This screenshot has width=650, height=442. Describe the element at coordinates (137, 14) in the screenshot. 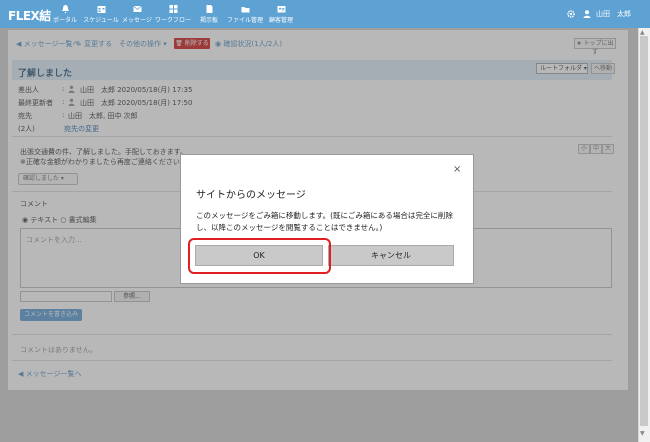

I see `nav-message: メッセージ` at that location.